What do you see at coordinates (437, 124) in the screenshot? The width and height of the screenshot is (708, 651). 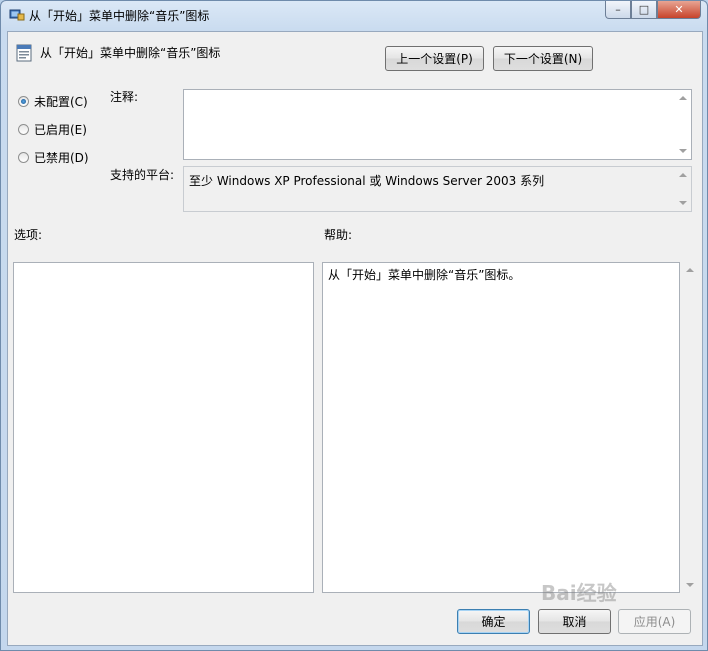 I see `comment-textarea` at bounding box center [437, 124].